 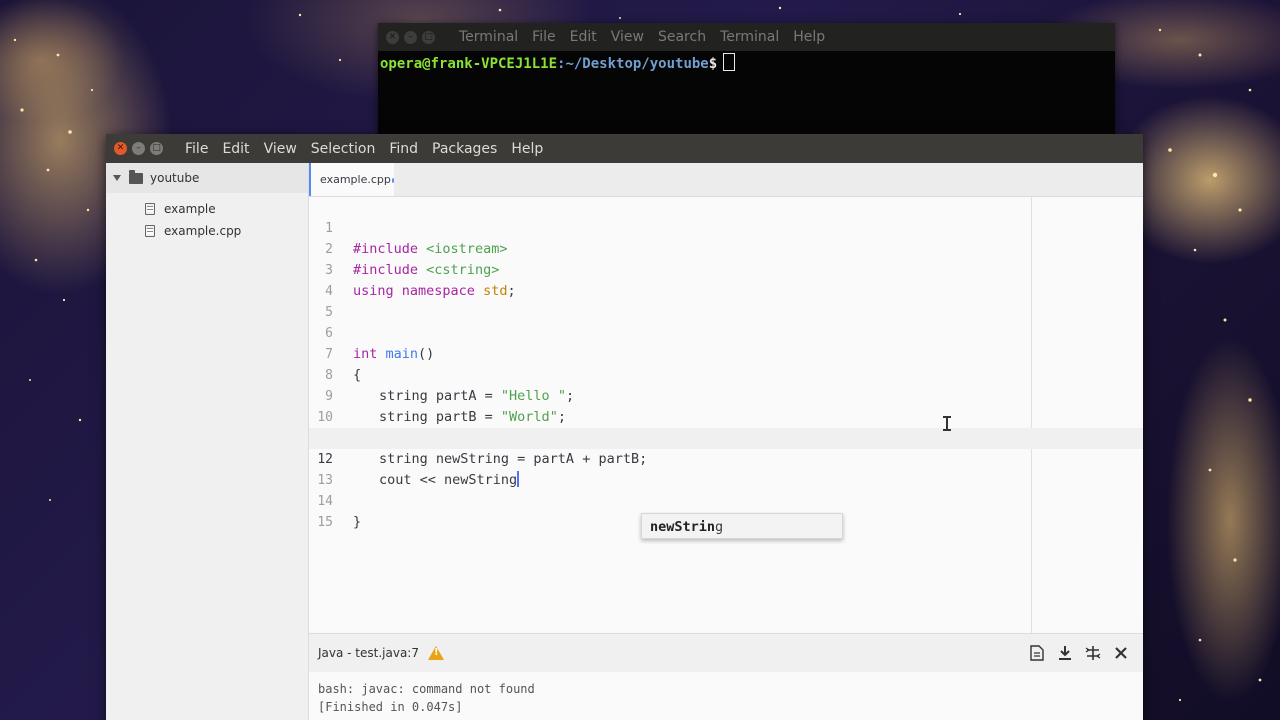 What do you see at coordinates (368, 653) in the screenshot?
I see `build-panel-title: Java - test.java:7` at bounding box center [368, 653].